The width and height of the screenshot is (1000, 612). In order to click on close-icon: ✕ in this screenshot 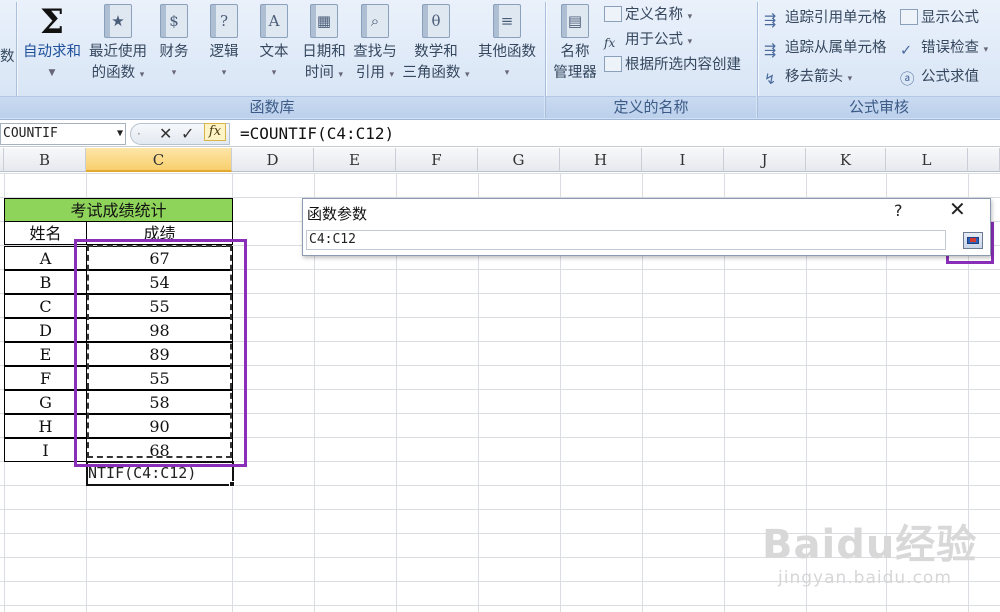, I will do `click(957, 209)`.